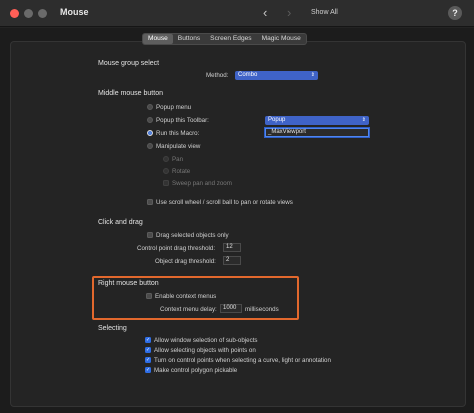 This screenshot has width=474, height=413. Describe the element at coordinates (28, 13) in the screenshot. I see `minimize-window-button` at that location.